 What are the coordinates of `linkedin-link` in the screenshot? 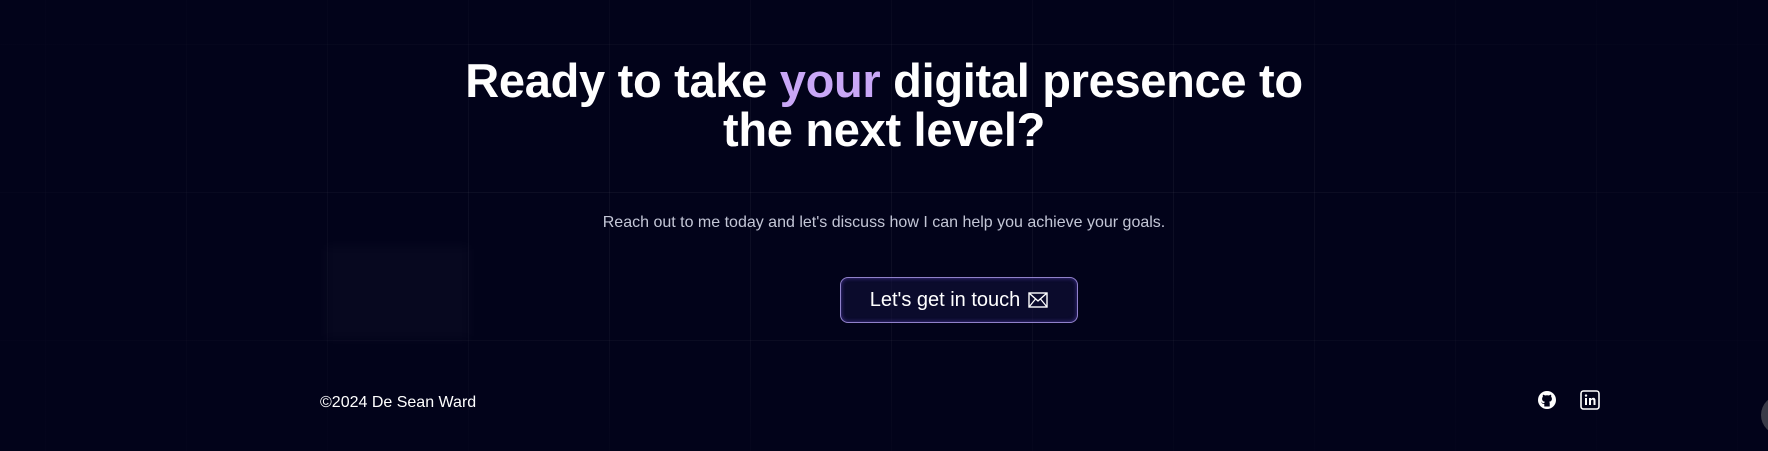 It's located at (1590, 402).